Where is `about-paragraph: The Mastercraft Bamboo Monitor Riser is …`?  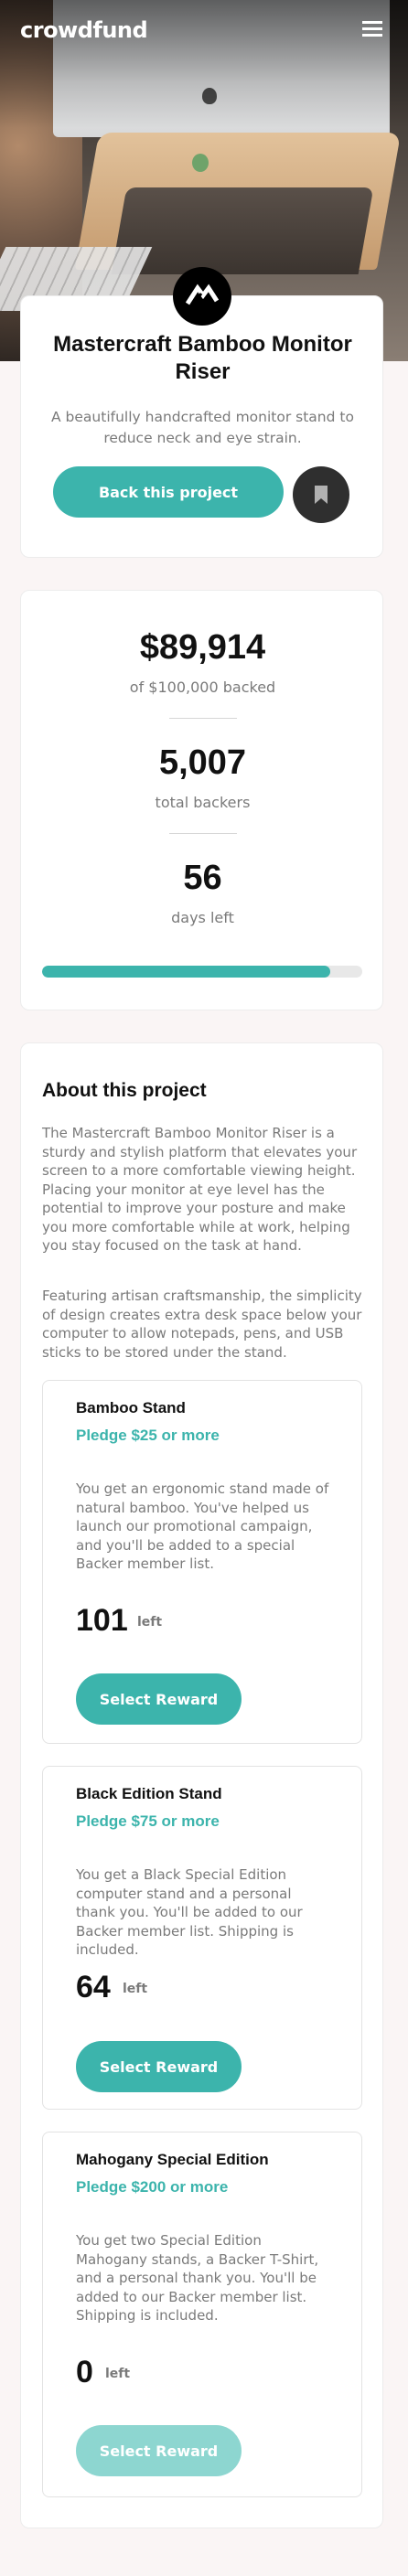 about-paragraph: The Mastercraft Bamboo Monitor Riser is … is located at coordinates (200, 1189).